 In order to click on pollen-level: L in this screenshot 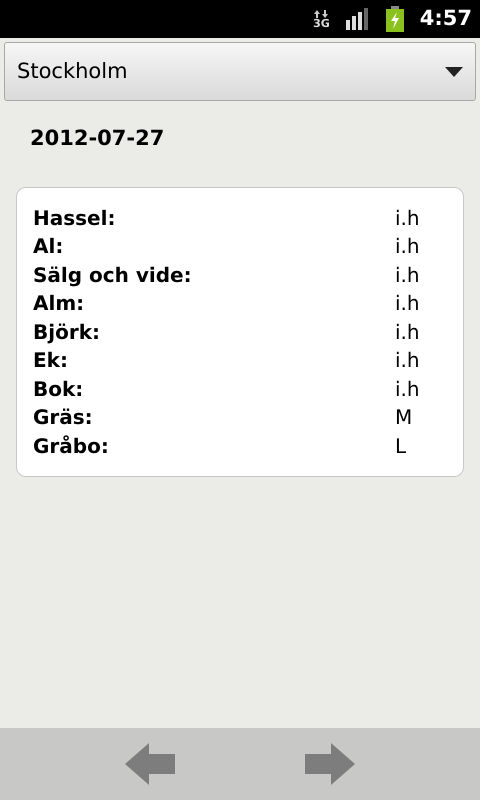, I will do `click(400, 446)`.